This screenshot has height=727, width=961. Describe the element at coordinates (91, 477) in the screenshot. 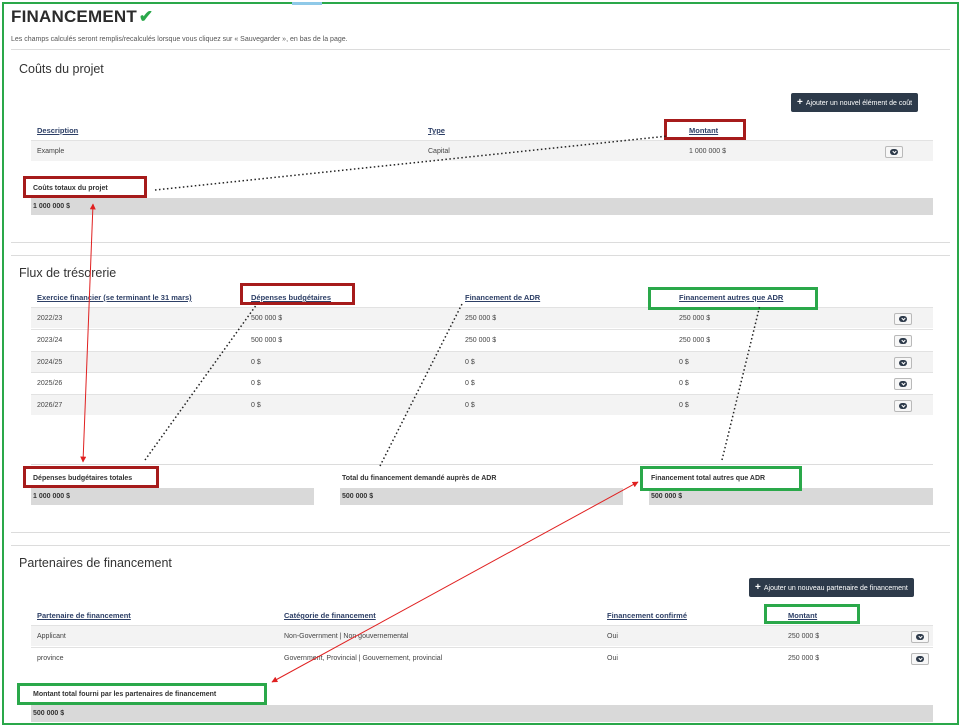

I see `highlight-depenses-totales` at that location.